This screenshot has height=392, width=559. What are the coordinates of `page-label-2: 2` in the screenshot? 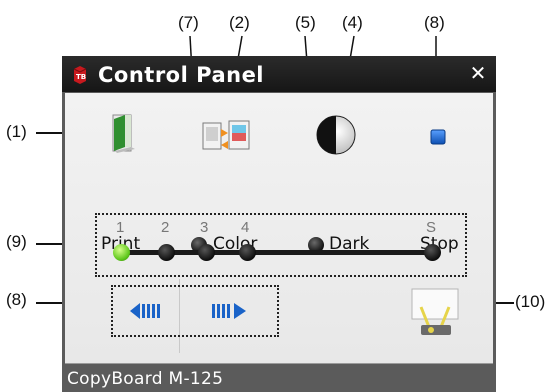 It's located at (165, 227).